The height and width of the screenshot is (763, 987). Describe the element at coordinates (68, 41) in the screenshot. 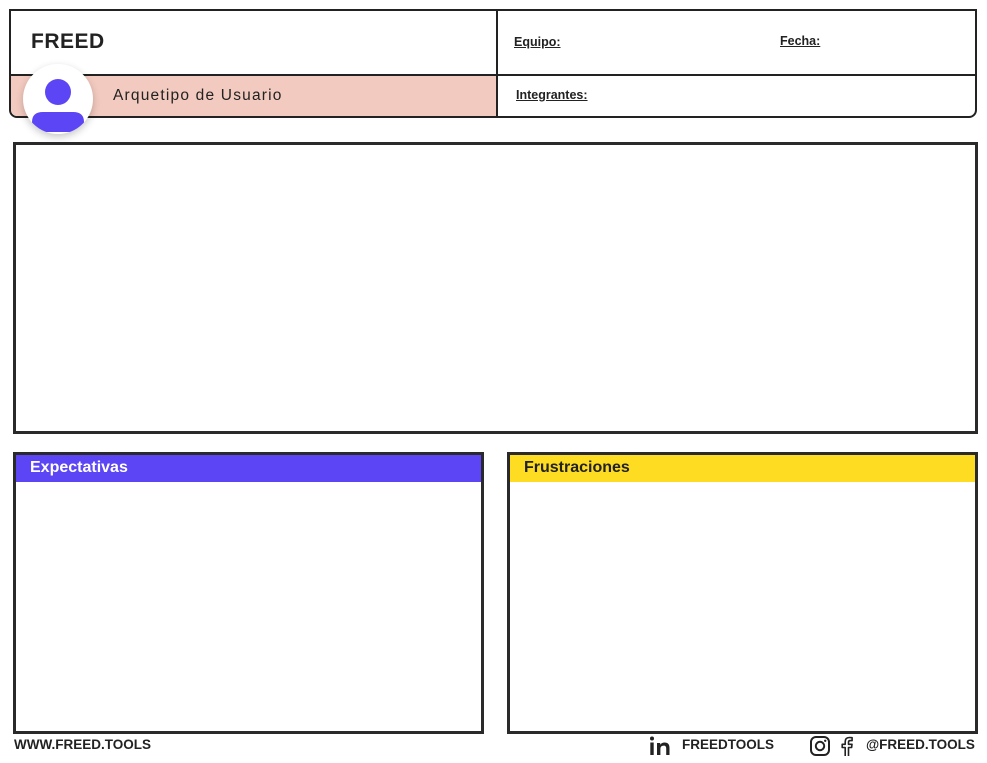

I see `brand-logo-text: FREED` at that location.